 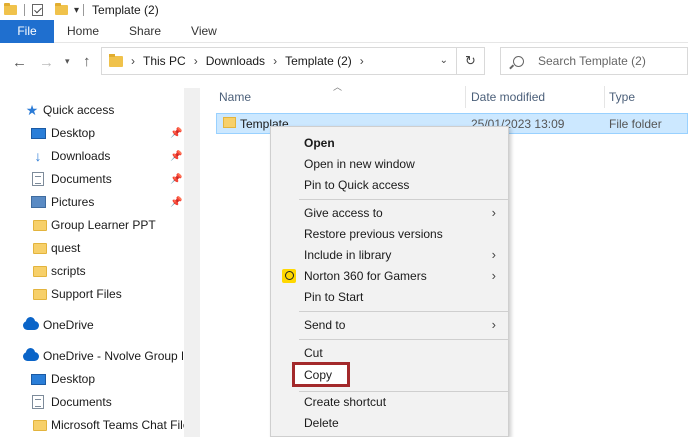 I want to click on nav-item-teams-chat-files: Microsoft Teams Chat File, so click(x=108, y=425).